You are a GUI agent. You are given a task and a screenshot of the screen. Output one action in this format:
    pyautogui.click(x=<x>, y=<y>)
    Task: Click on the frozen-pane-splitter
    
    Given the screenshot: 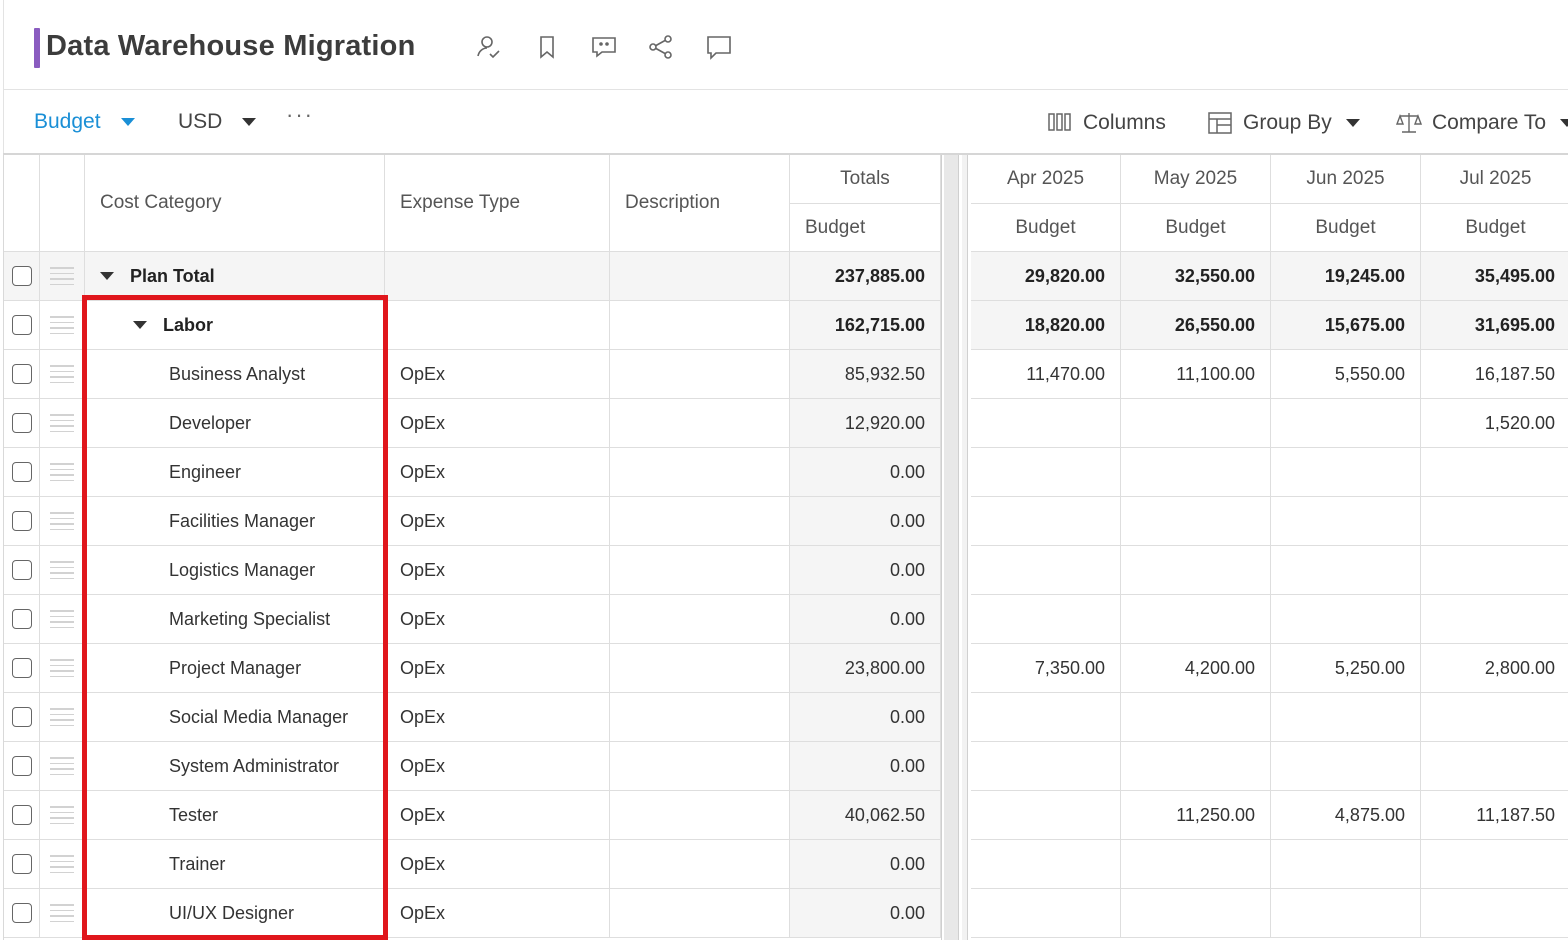 What is the action you would take?
    pyautogui.click(x=956, y=547)
    